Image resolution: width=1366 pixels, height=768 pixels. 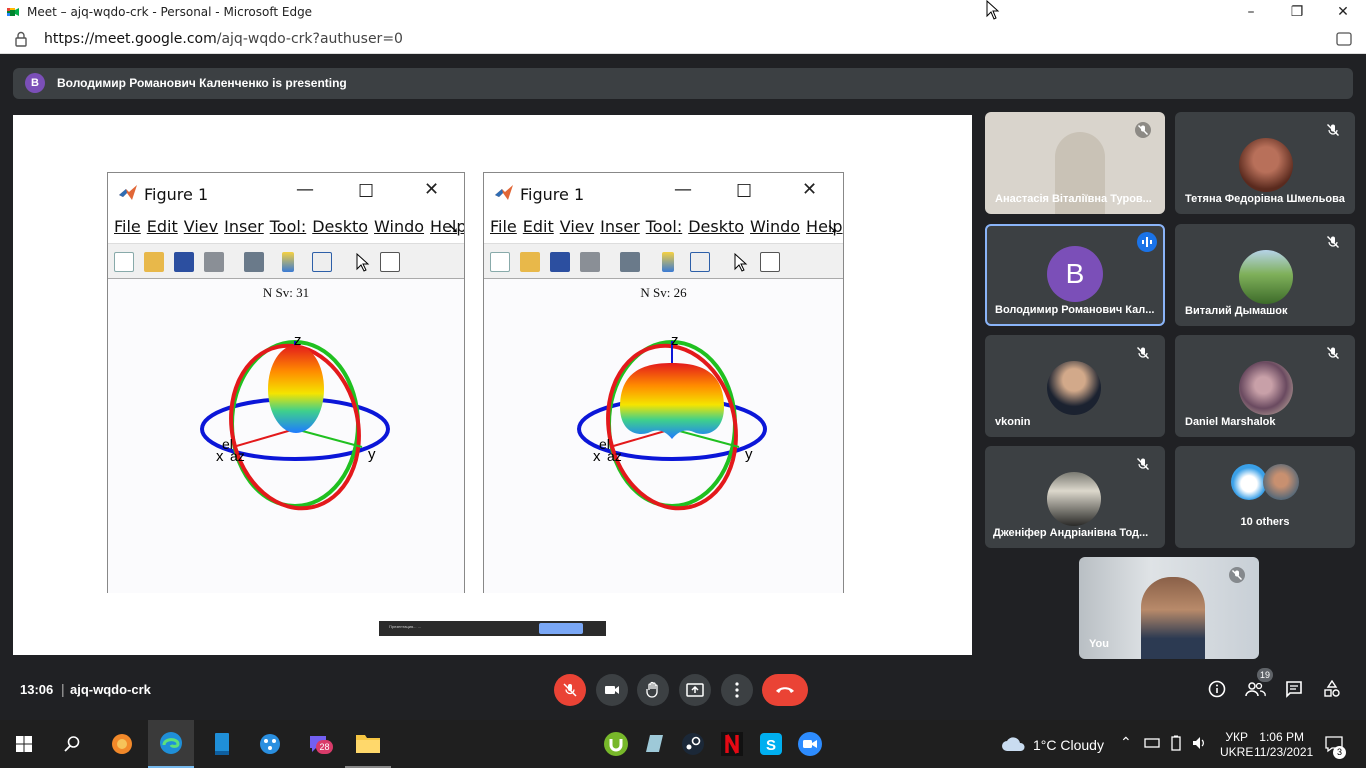 I want to click on sharing-notice-button, so click(x=561, y=628).